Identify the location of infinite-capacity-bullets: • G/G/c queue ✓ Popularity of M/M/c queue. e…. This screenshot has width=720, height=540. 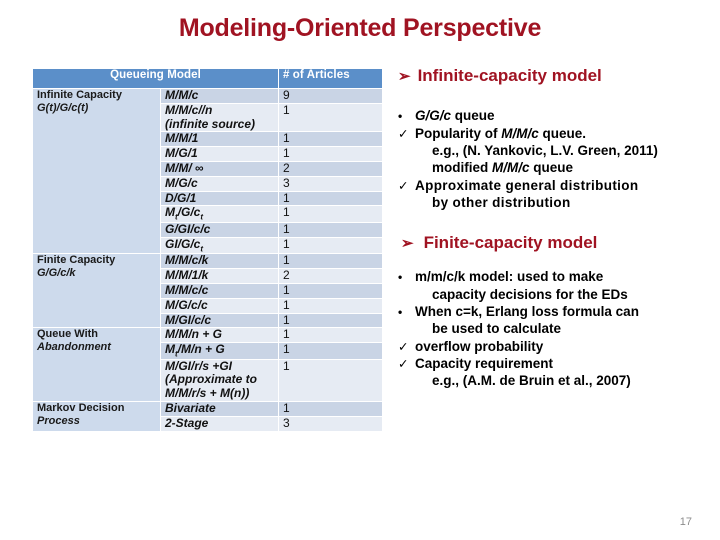
(556, 159).